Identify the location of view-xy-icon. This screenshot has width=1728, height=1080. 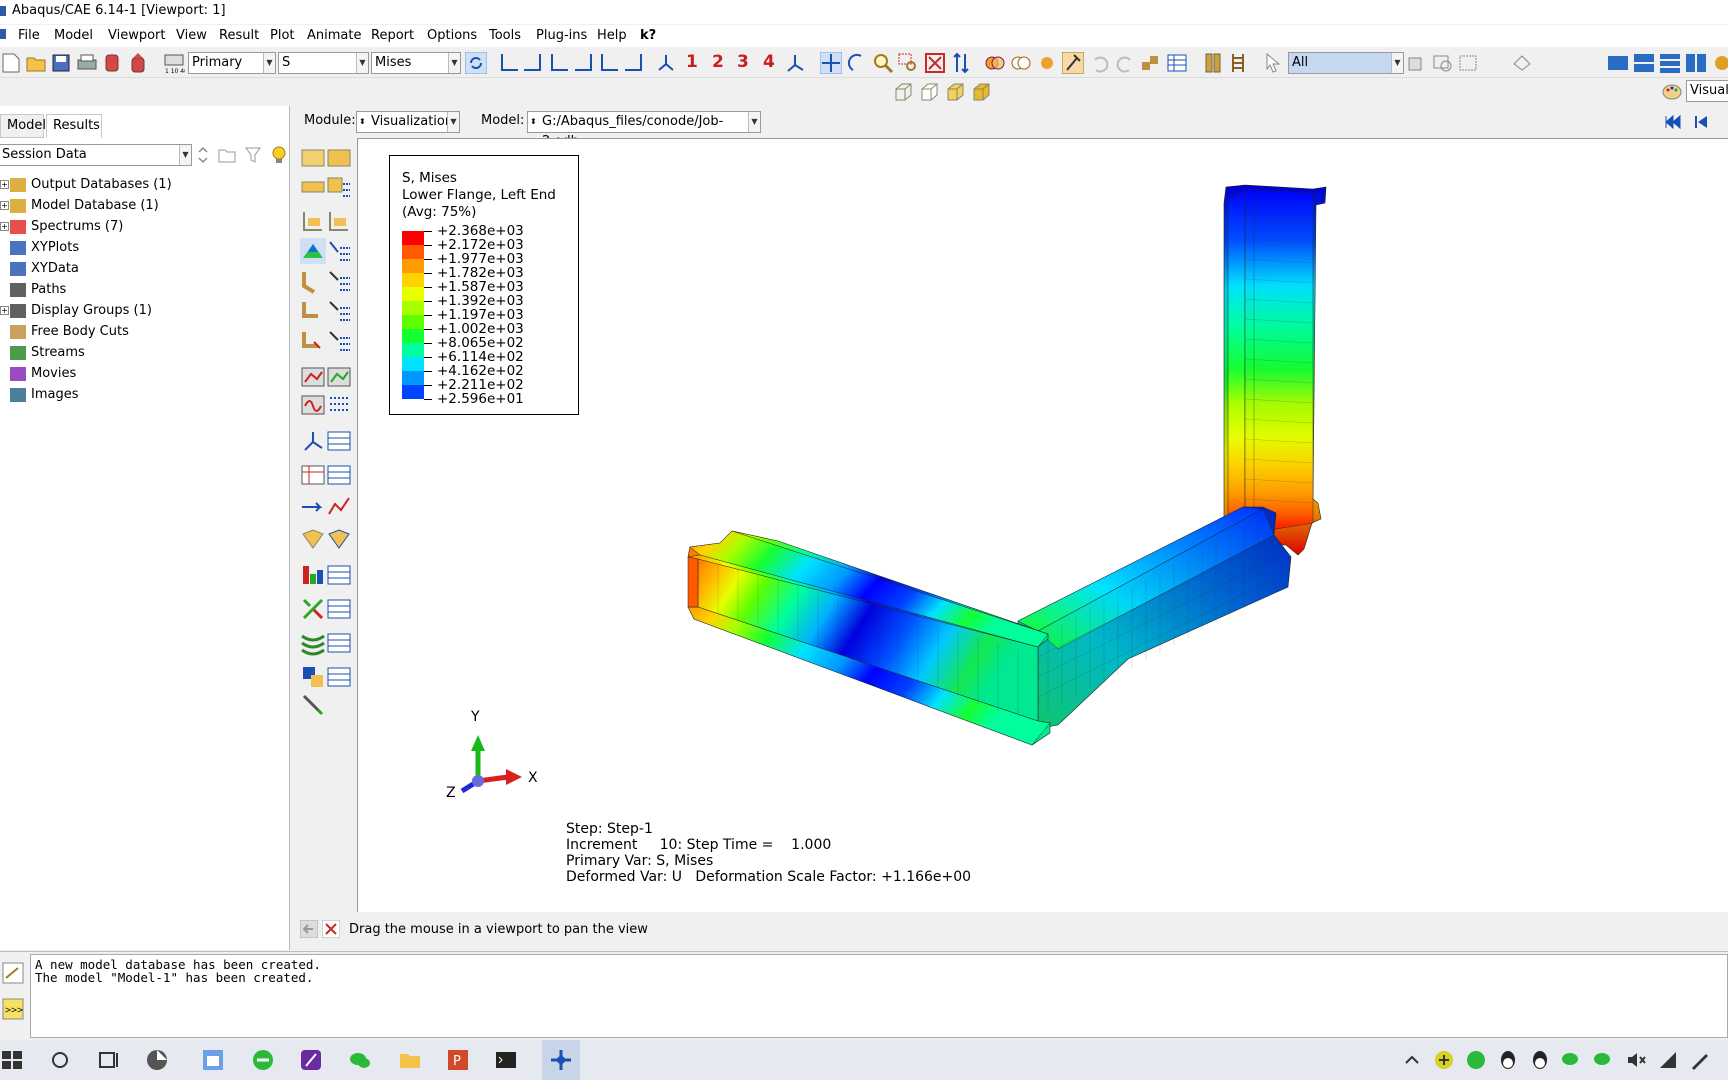
(509, 63).